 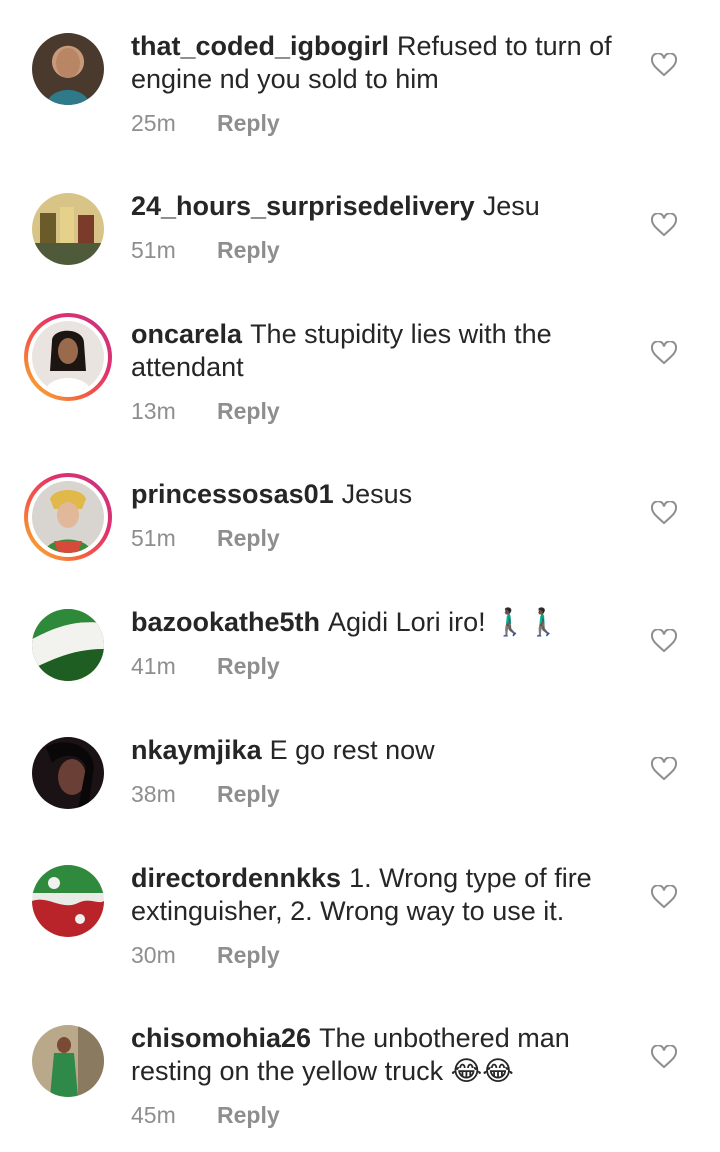 What do you see at coordinates (352, 750) in the screenshot?
I see `comment-text: E go rest now` at bounding box center [352, 750].